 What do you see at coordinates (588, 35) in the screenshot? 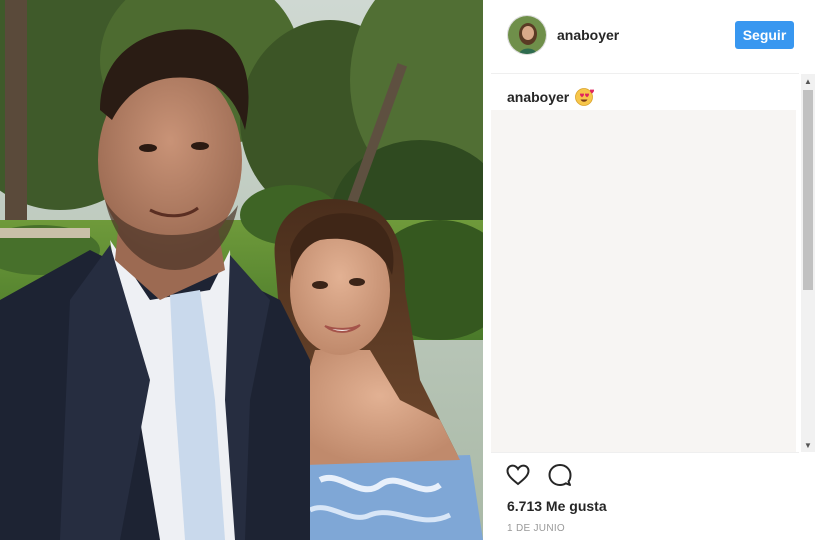
I see `header-username-link: anaboyer` at bounding box center [588, 35].